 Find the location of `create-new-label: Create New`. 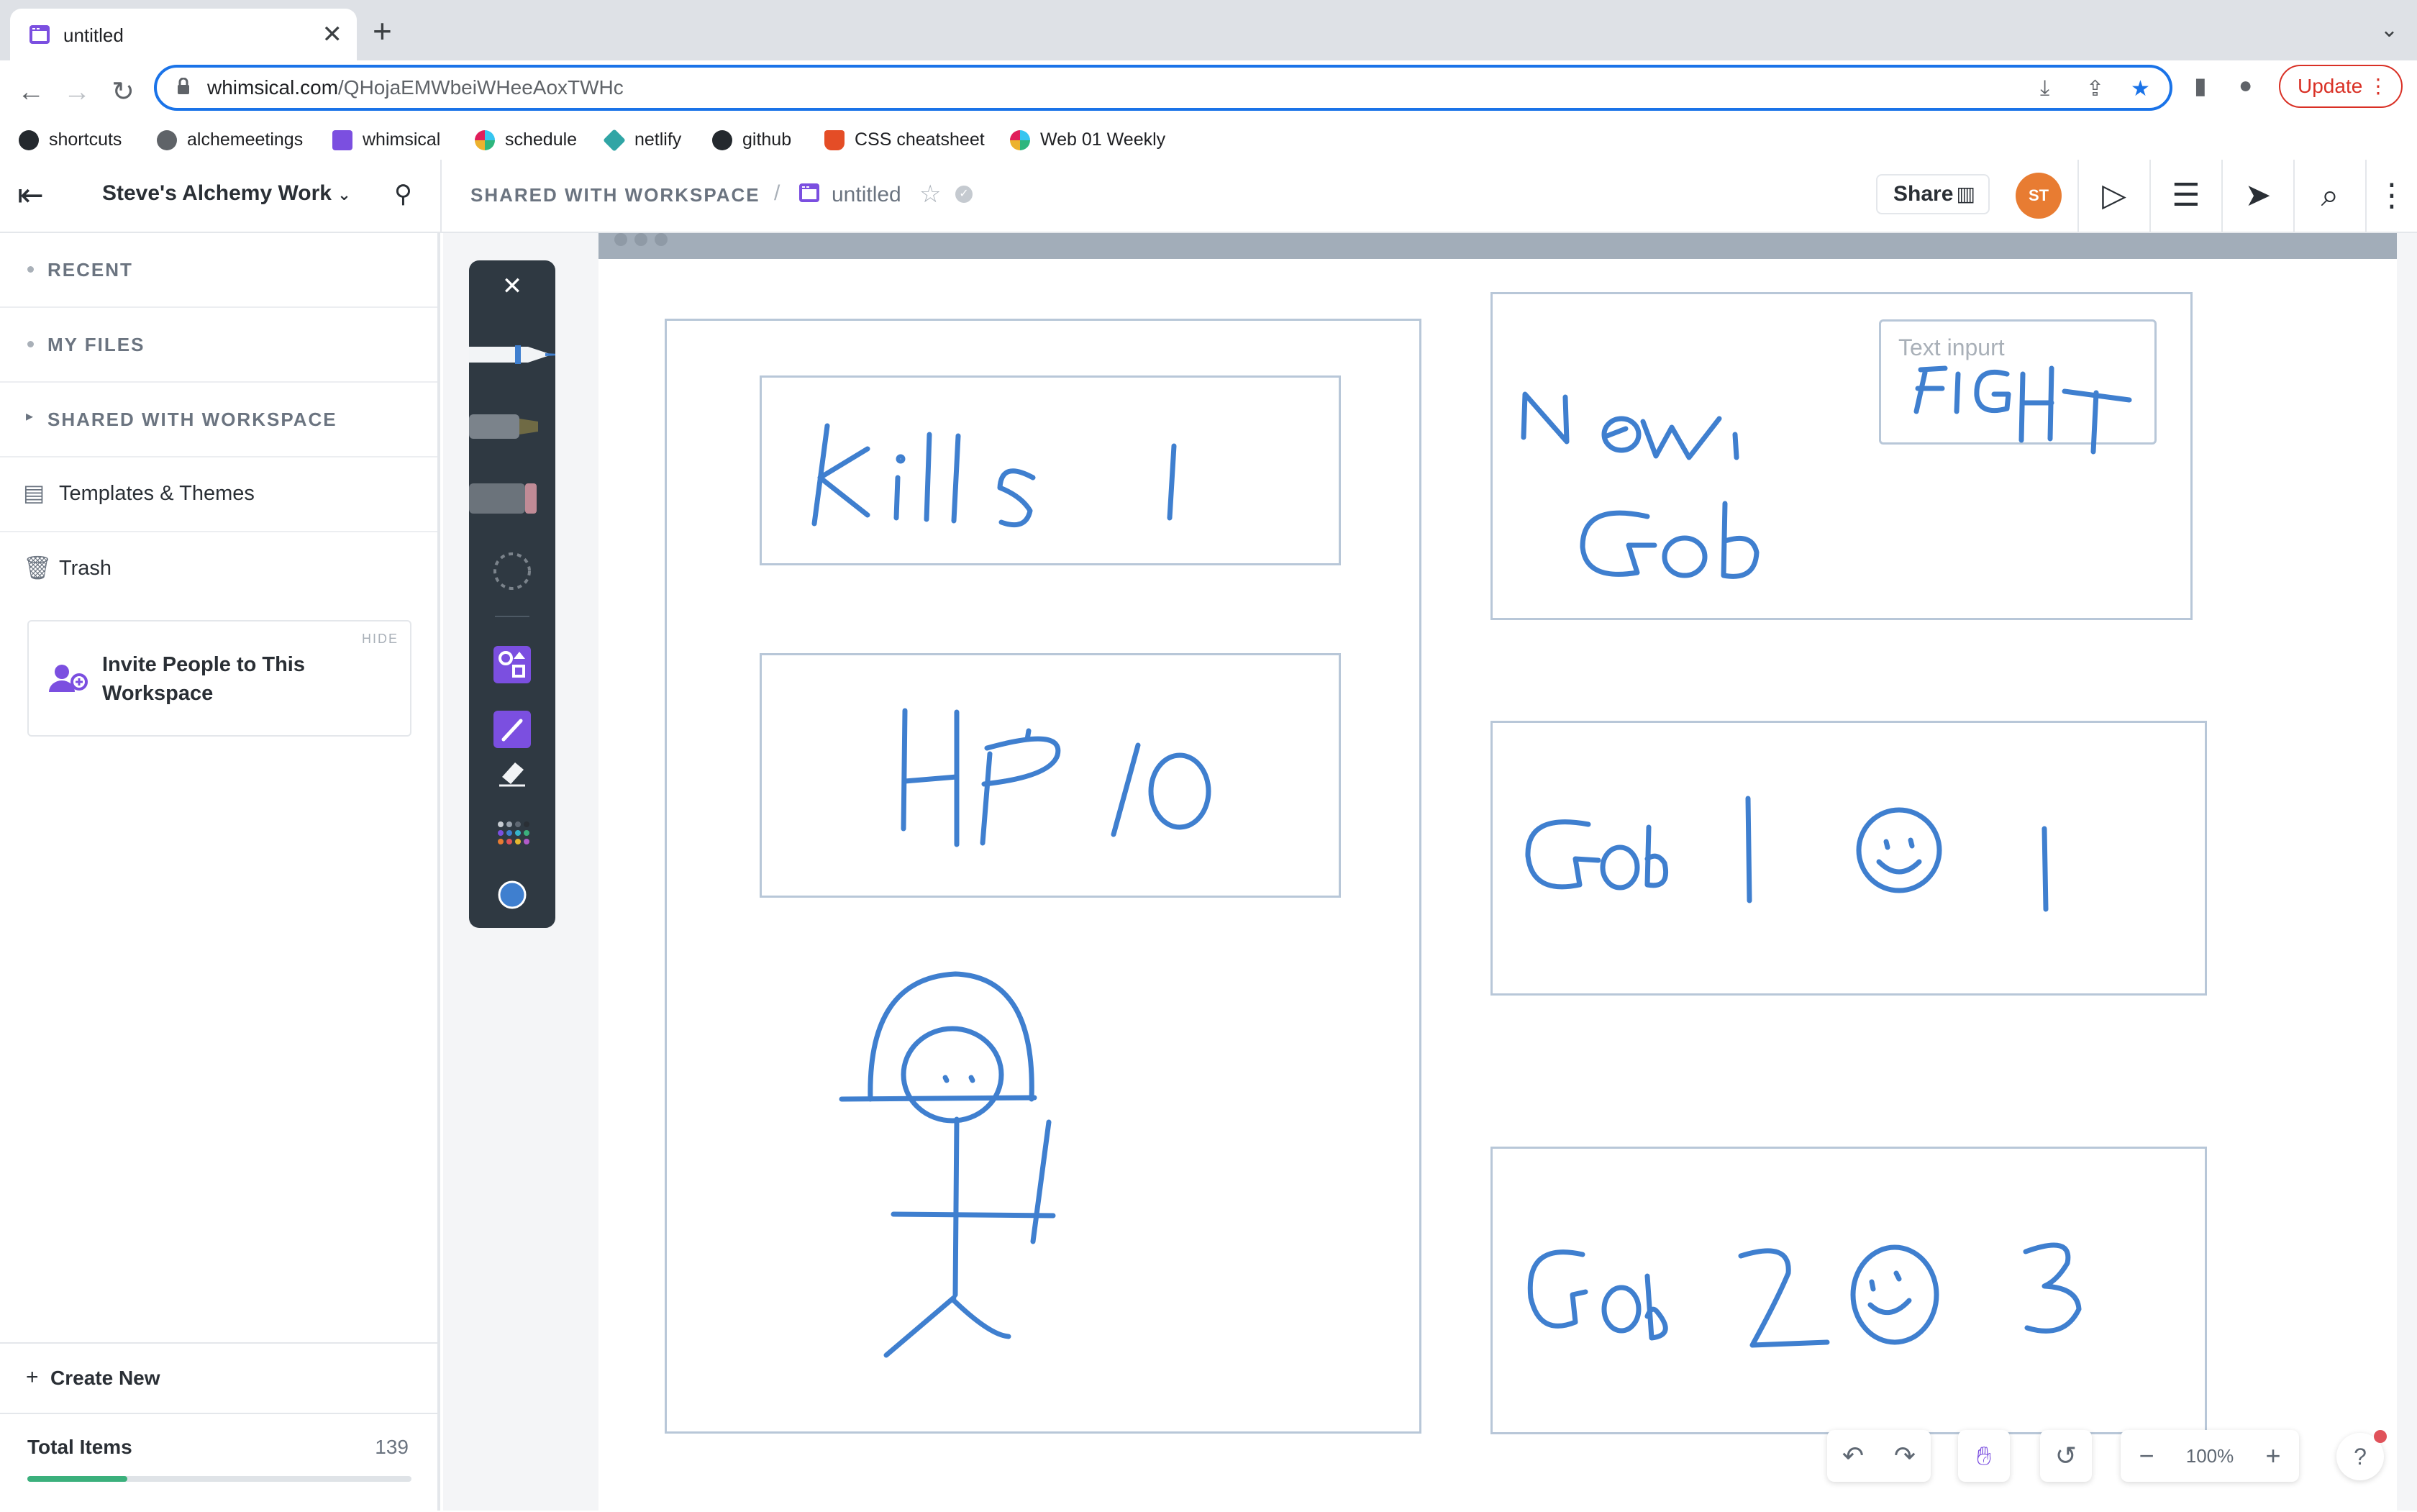

create-new-label: Create New is located at coordinates (105, 1378).